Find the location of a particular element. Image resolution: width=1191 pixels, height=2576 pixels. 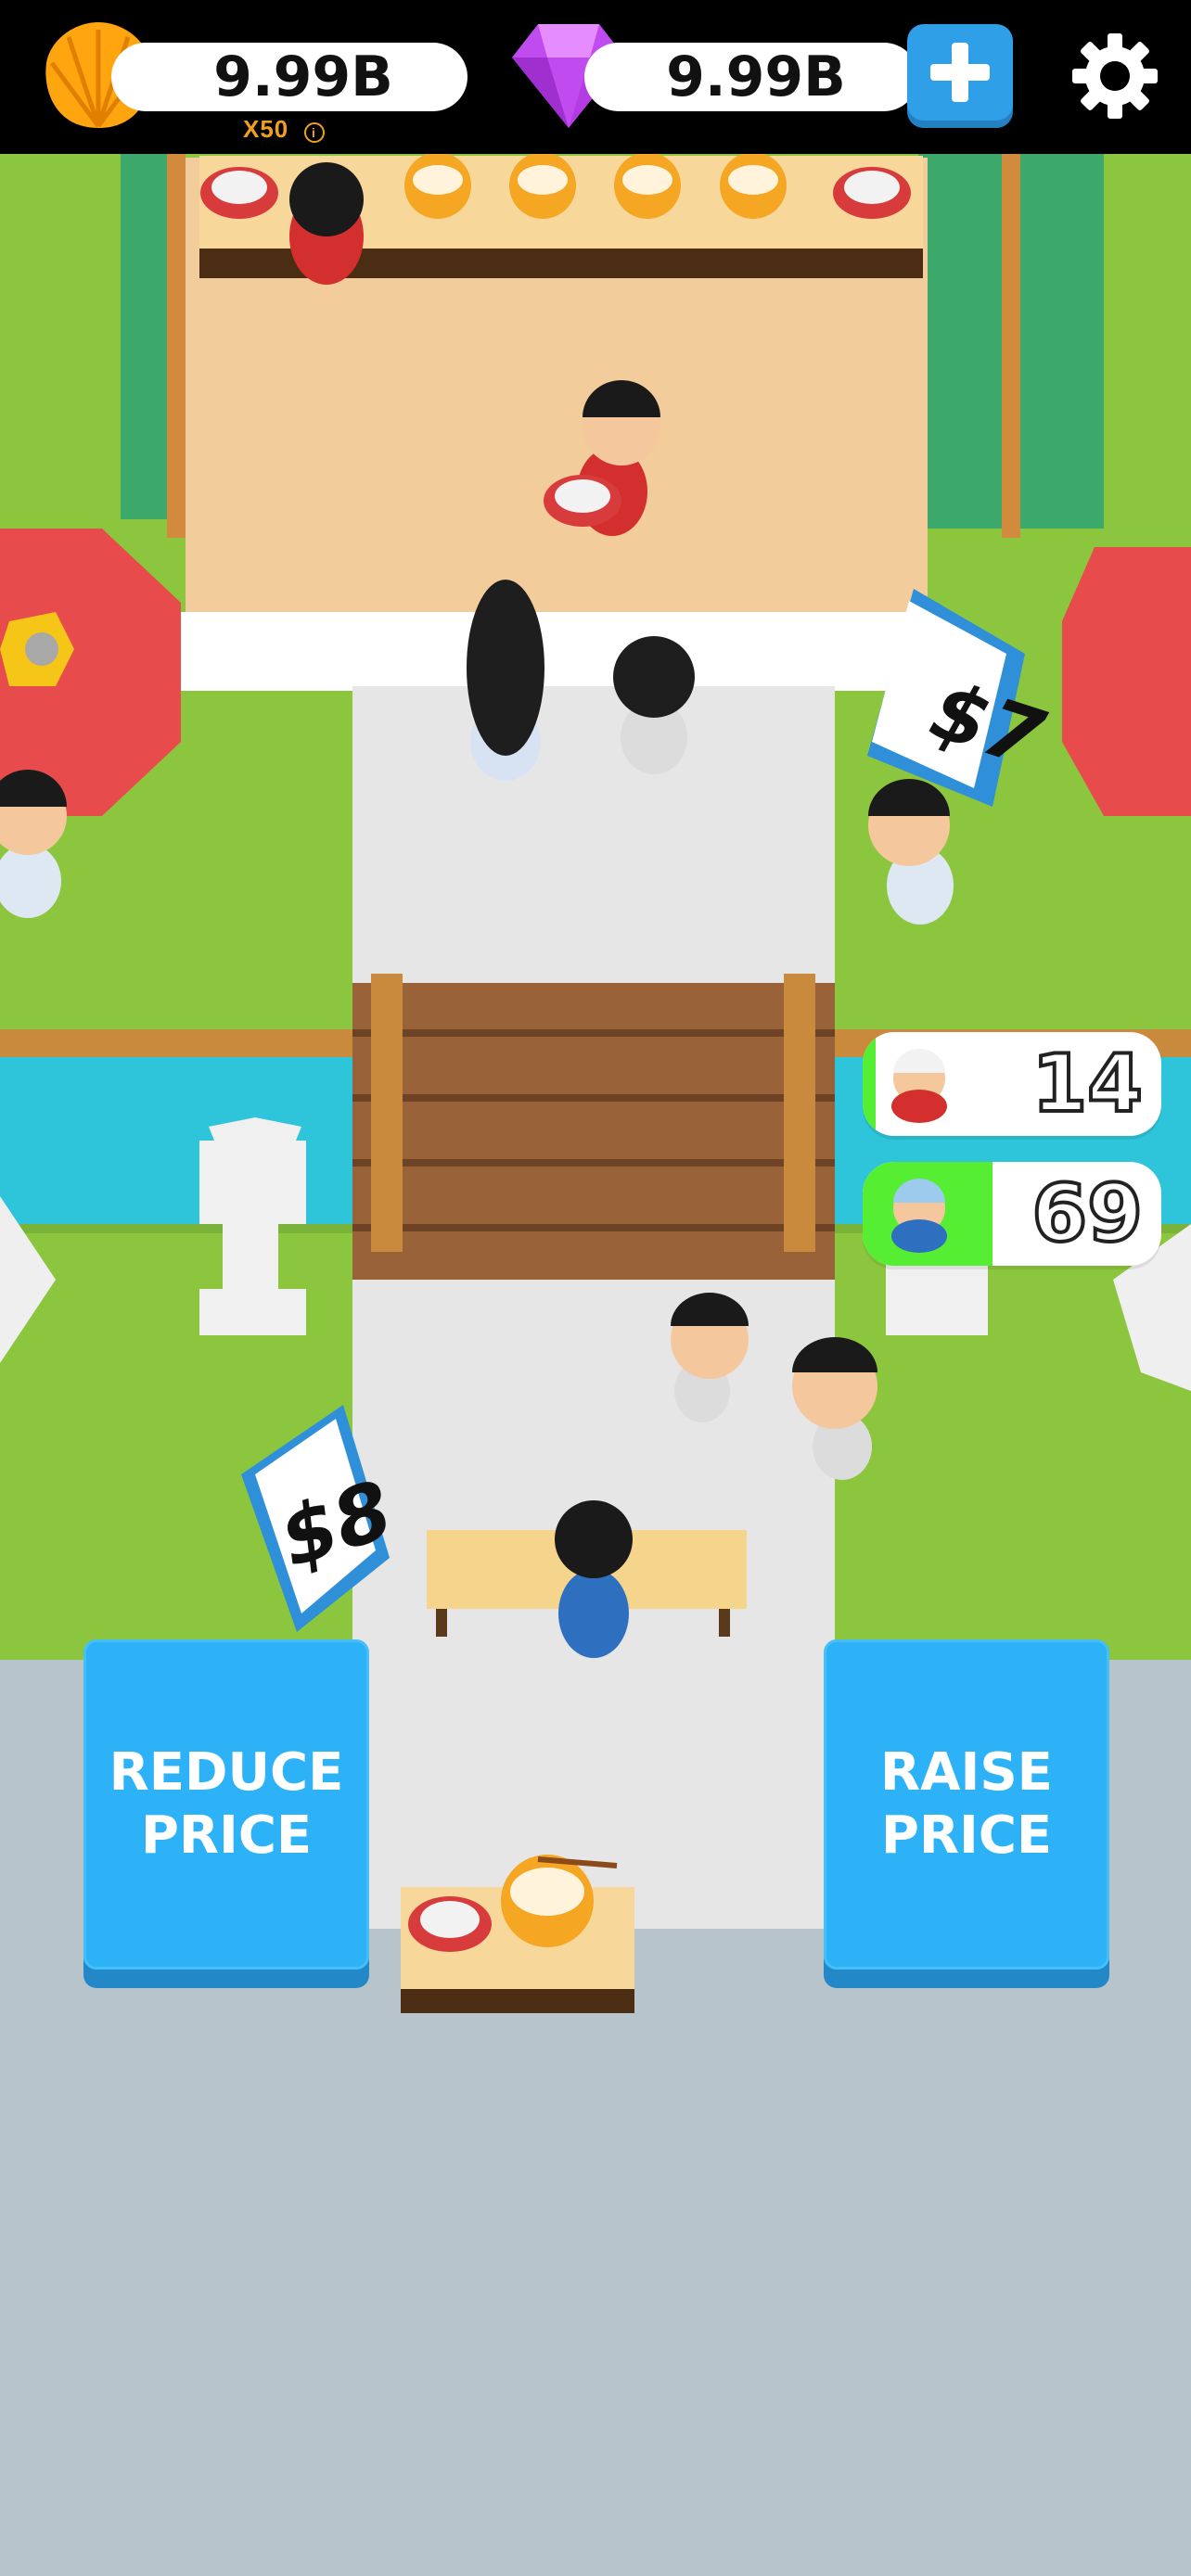

coin-multiplier: X50 i is located at coordinates (284, 129).